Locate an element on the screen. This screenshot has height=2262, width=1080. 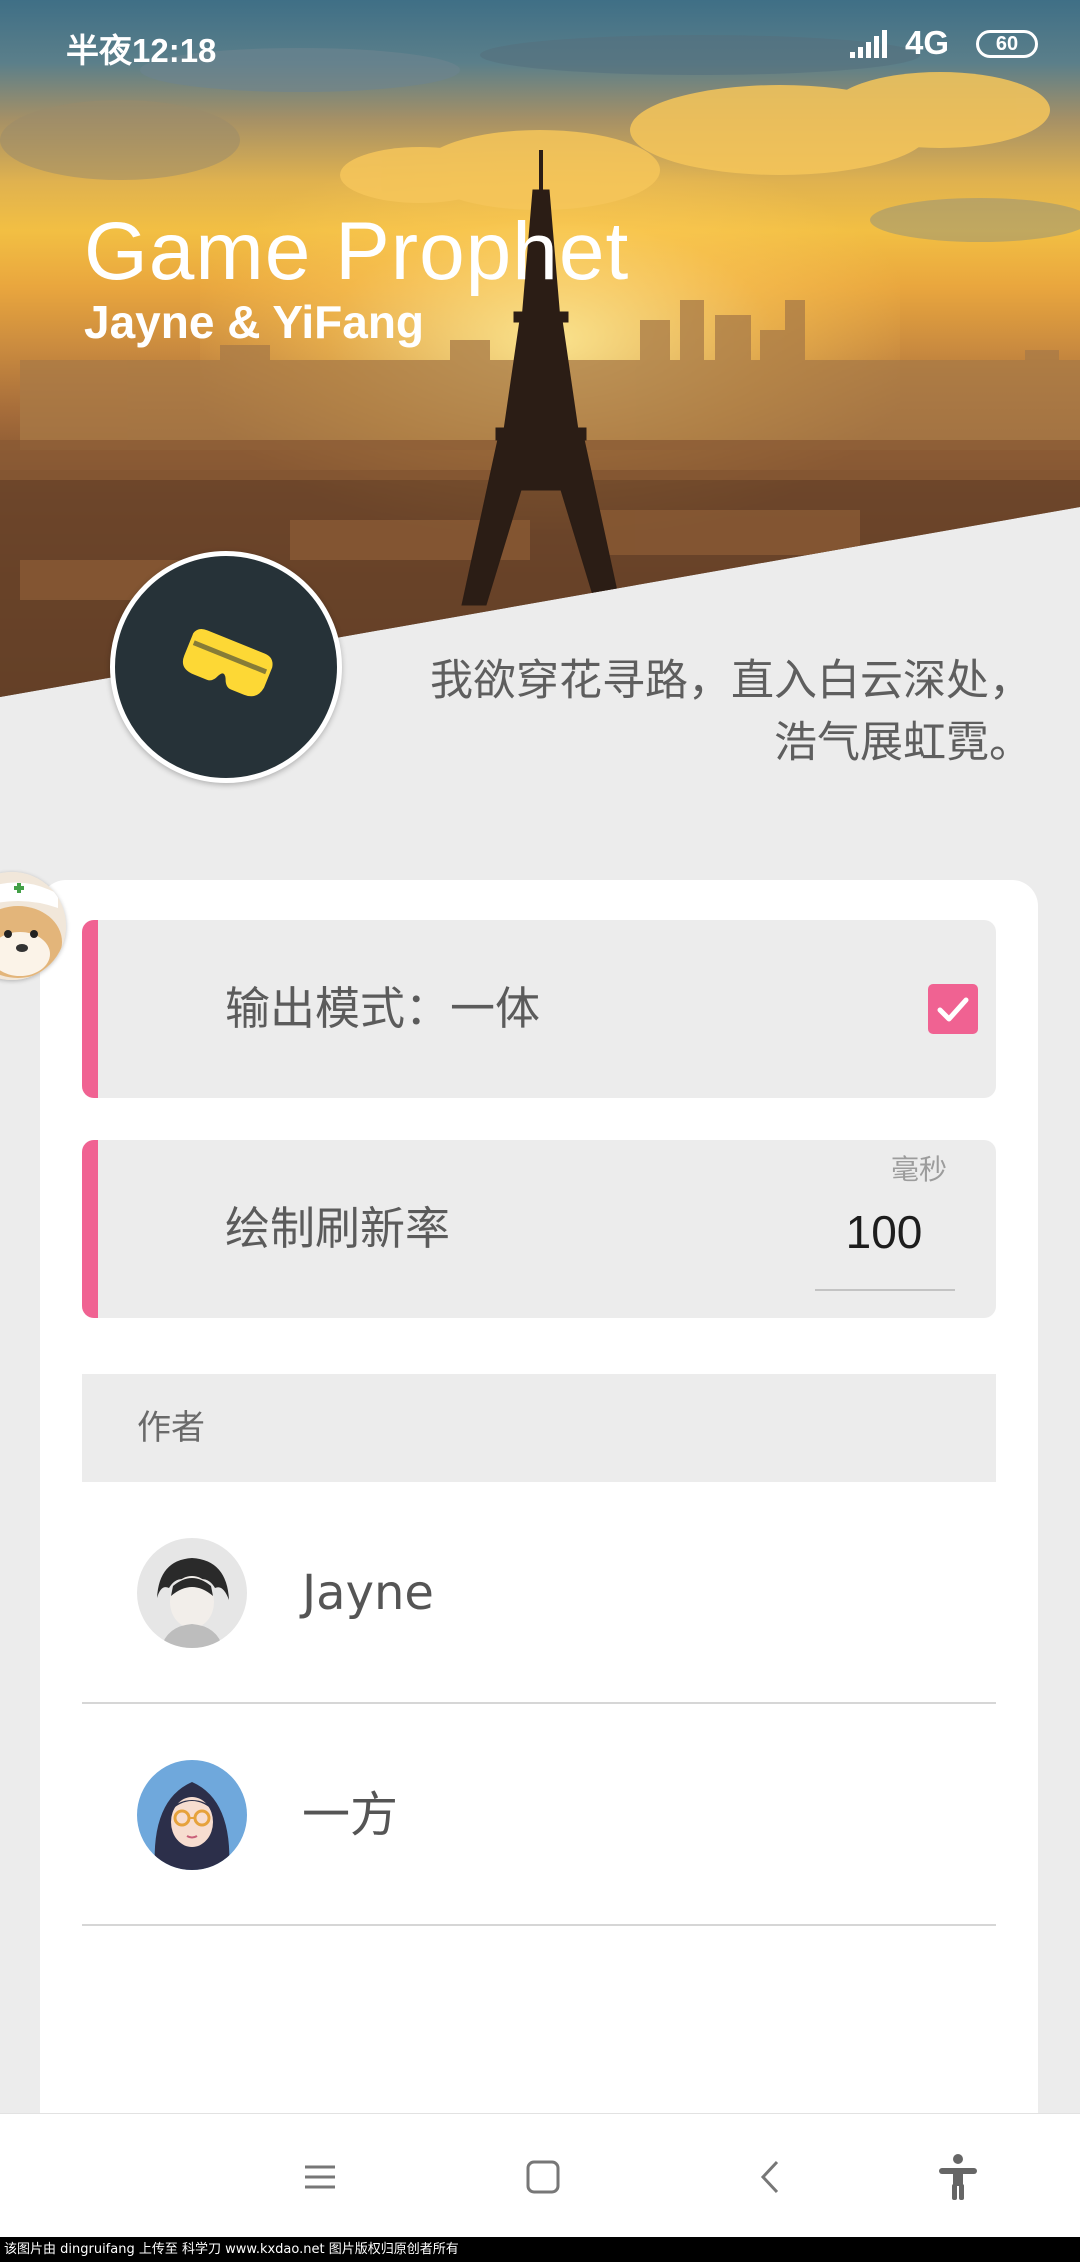
refresh-rate-unit: 毫秒 is located at coordinates (918, 1169).